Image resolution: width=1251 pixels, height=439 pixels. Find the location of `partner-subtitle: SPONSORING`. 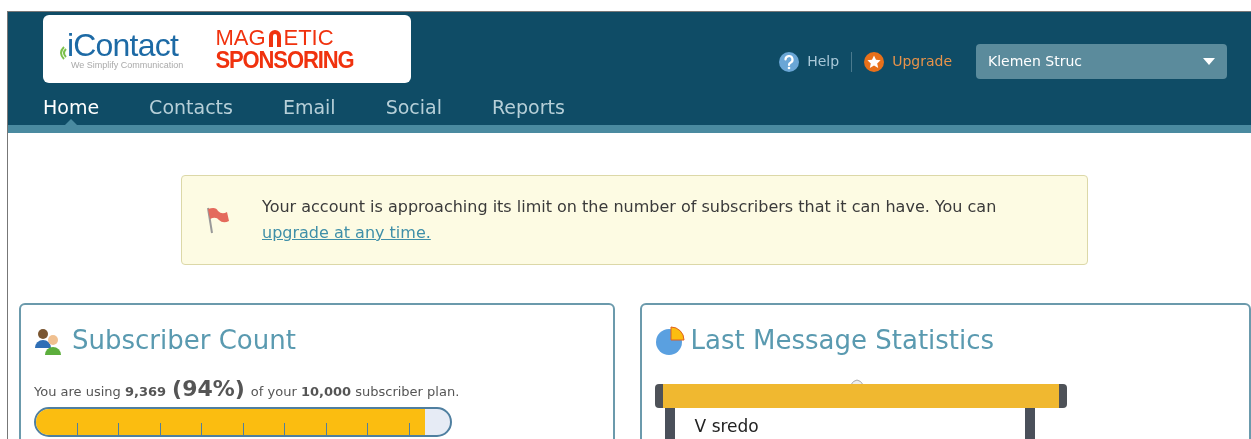

partner-subtitle: SPONSORING is located at coordinates (284, 60).